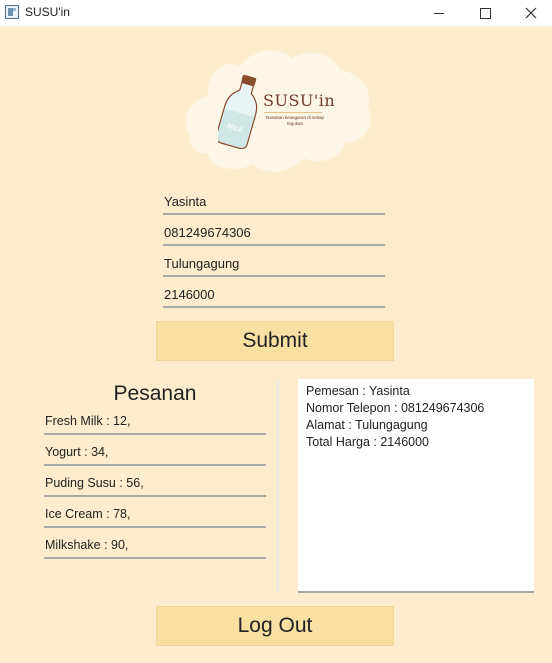  Describe the element at coordinates (274, 297) in the screenshot. I see `total-field: 2146000` at that location.